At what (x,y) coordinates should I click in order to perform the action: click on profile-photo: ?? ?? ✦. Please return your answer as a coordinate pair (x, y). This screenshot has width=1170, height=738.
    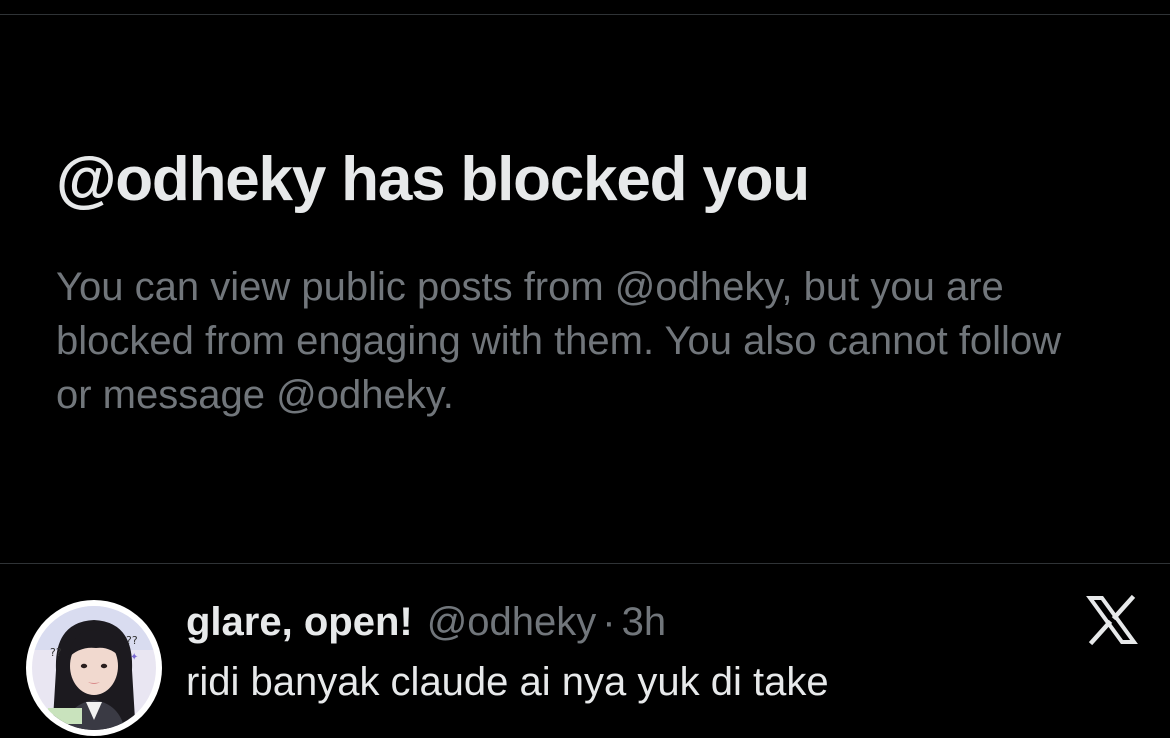
    Looking at the image, I should click on (94, 668).